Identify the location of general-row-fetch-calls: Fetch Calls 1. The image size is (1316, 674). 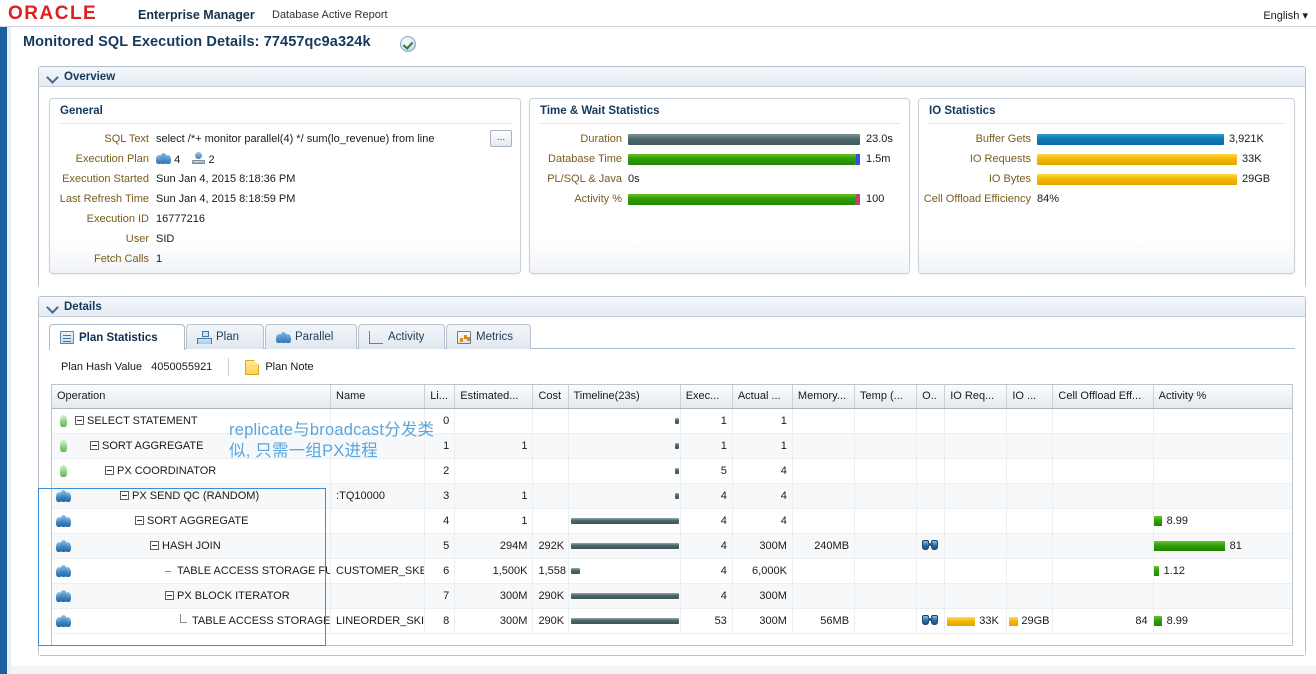
(288, 259).